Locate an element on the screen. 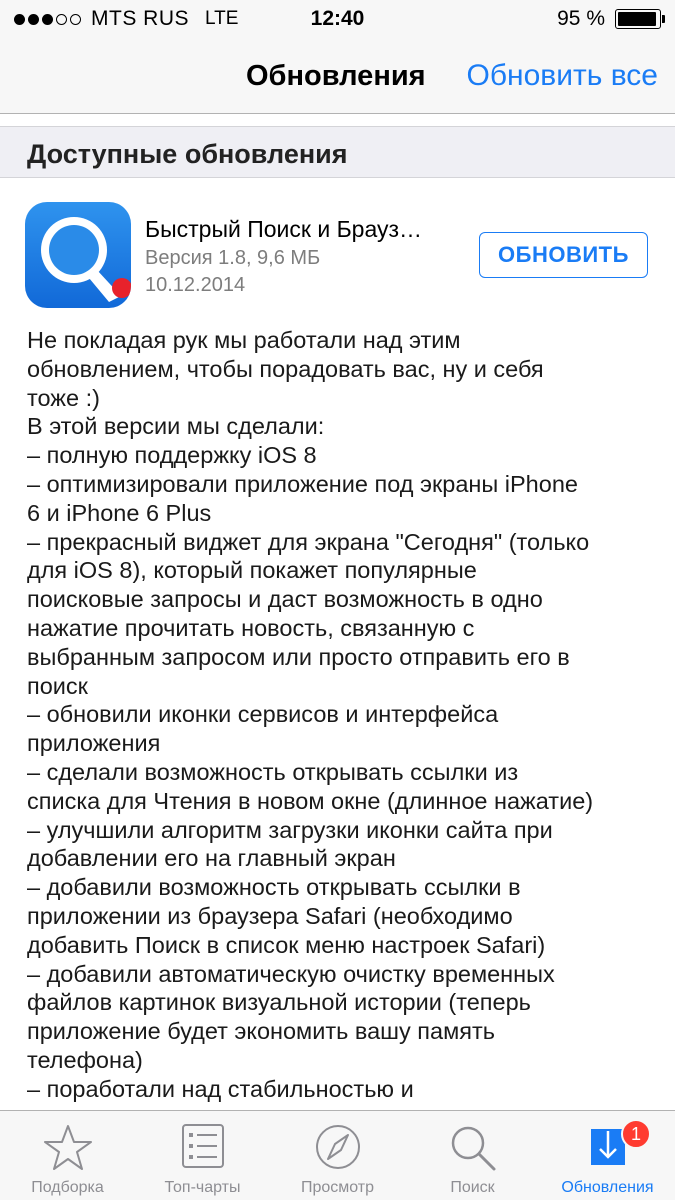 The width and height of the screenshot is (675, 1200). release-note-line: поиск is located at coordinates (57, 685).